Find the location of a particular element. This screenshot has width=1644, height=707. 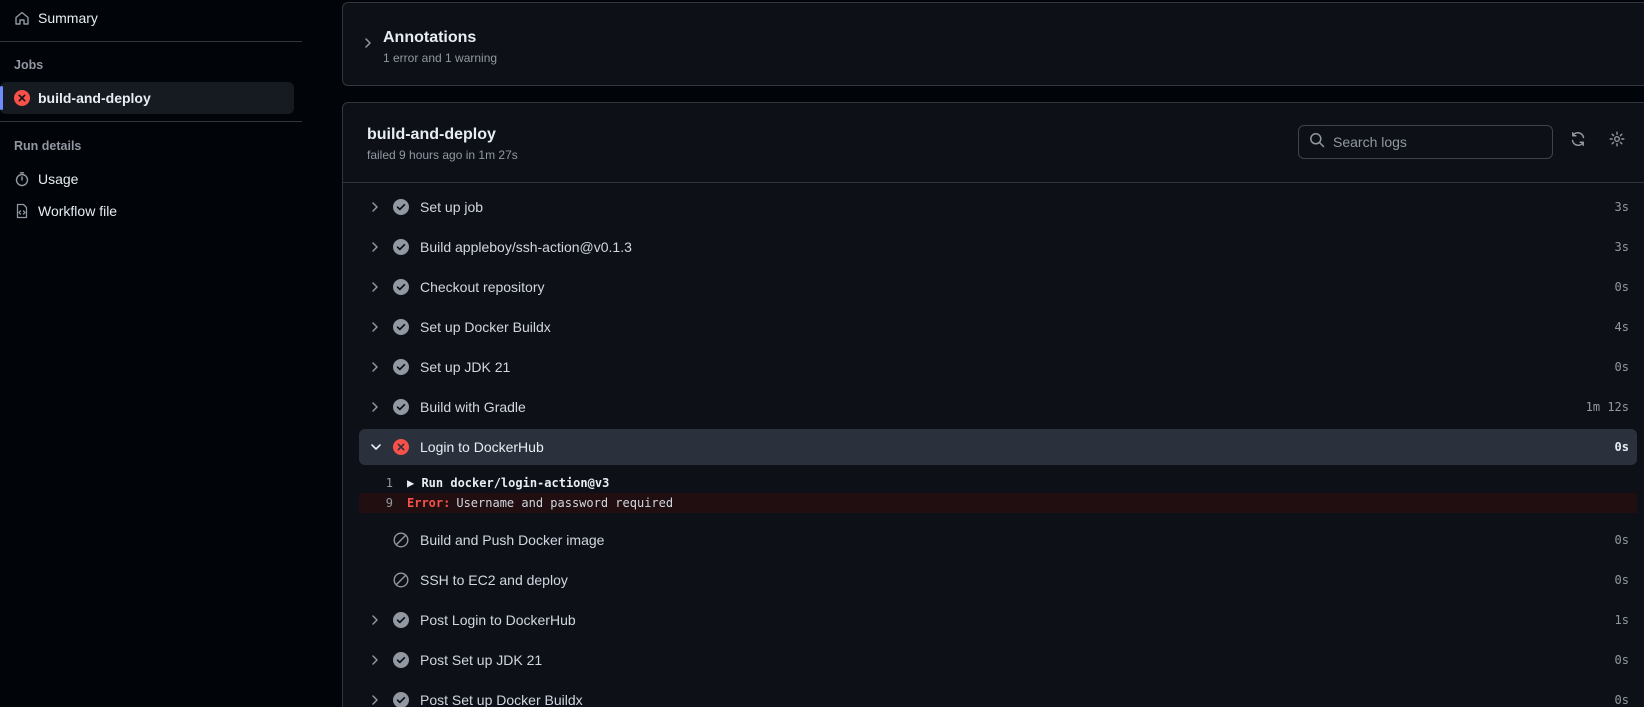

step-name: Build appleboy/ssh-action@v0.1.3 is located at coordinates (526, 247).